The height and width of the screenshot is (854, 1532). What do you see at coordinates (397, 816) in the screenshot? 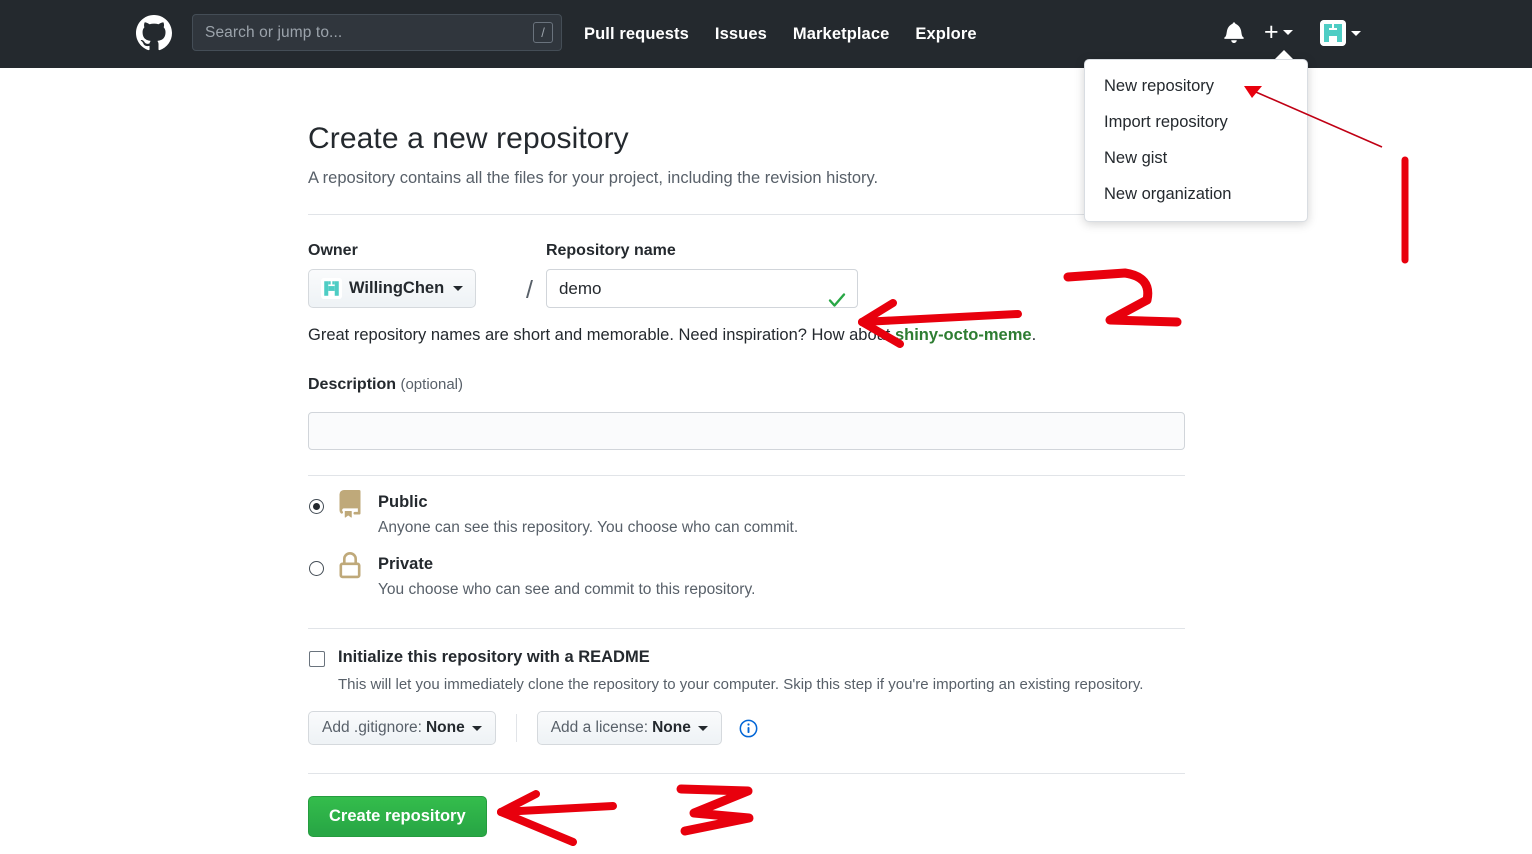
I see `create-repository-button: Create repository` at bounding box center [397, 816].